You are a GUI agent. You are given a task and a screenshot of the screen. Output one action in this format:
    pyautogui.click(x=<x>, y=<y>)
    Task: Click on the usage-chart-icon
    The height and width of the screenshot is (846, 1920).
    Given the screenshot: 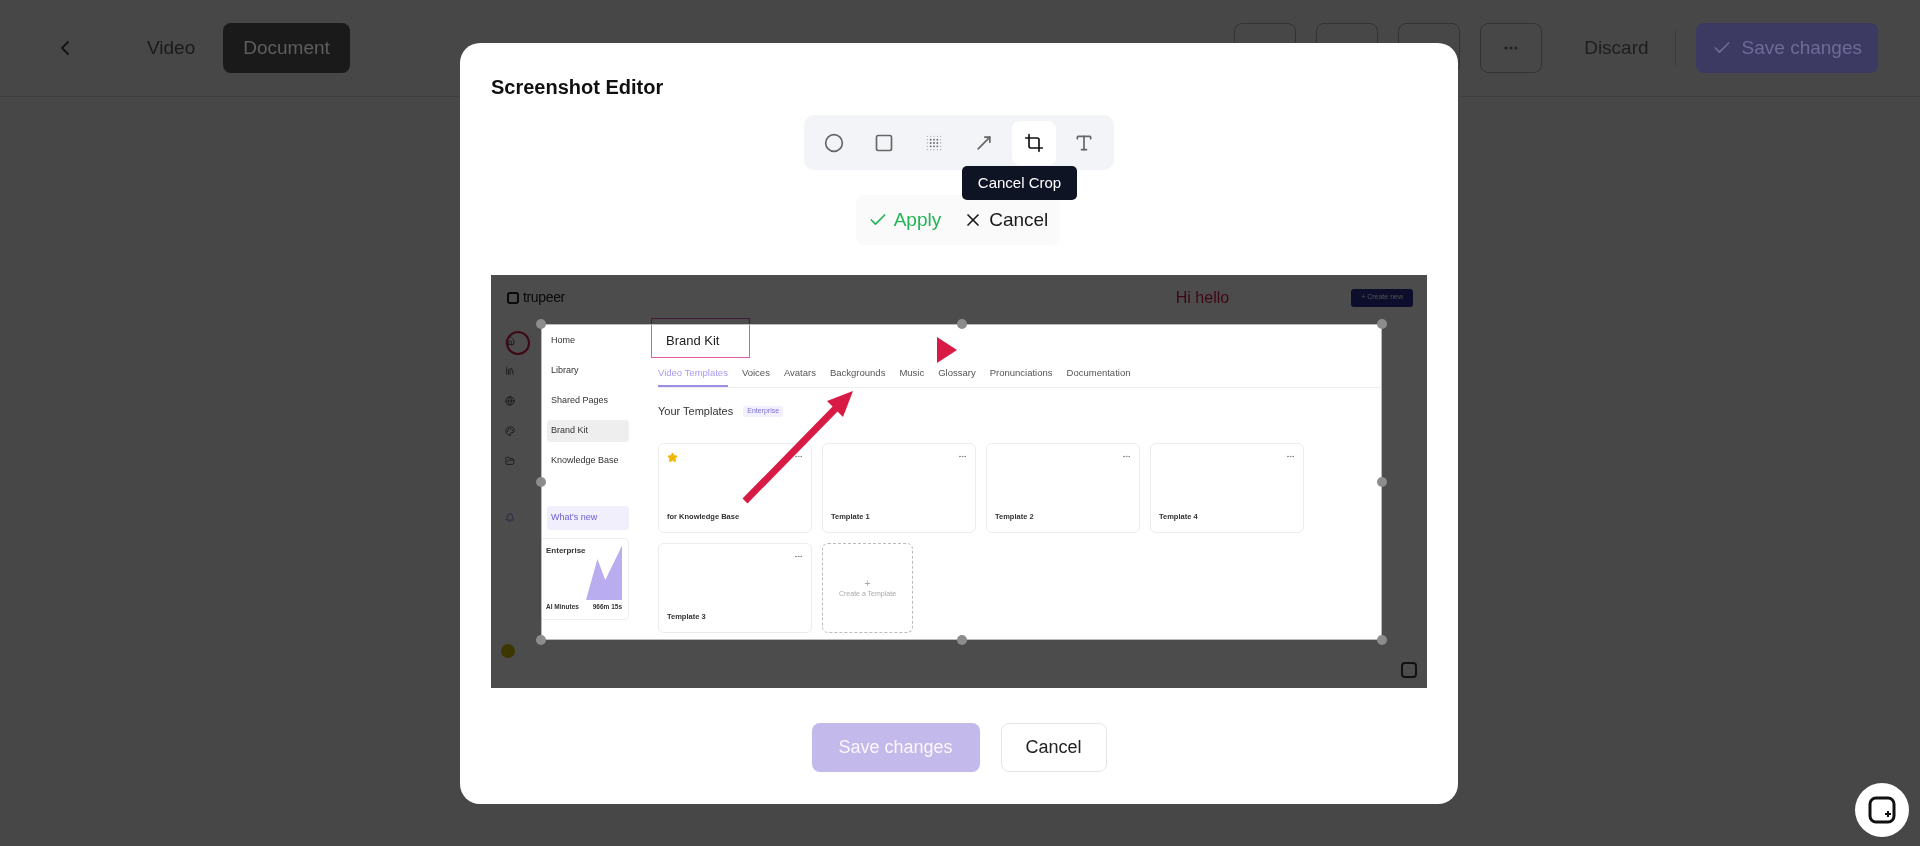 What is the action you would take?
    pyautogui.click(x=603, y=572)
    